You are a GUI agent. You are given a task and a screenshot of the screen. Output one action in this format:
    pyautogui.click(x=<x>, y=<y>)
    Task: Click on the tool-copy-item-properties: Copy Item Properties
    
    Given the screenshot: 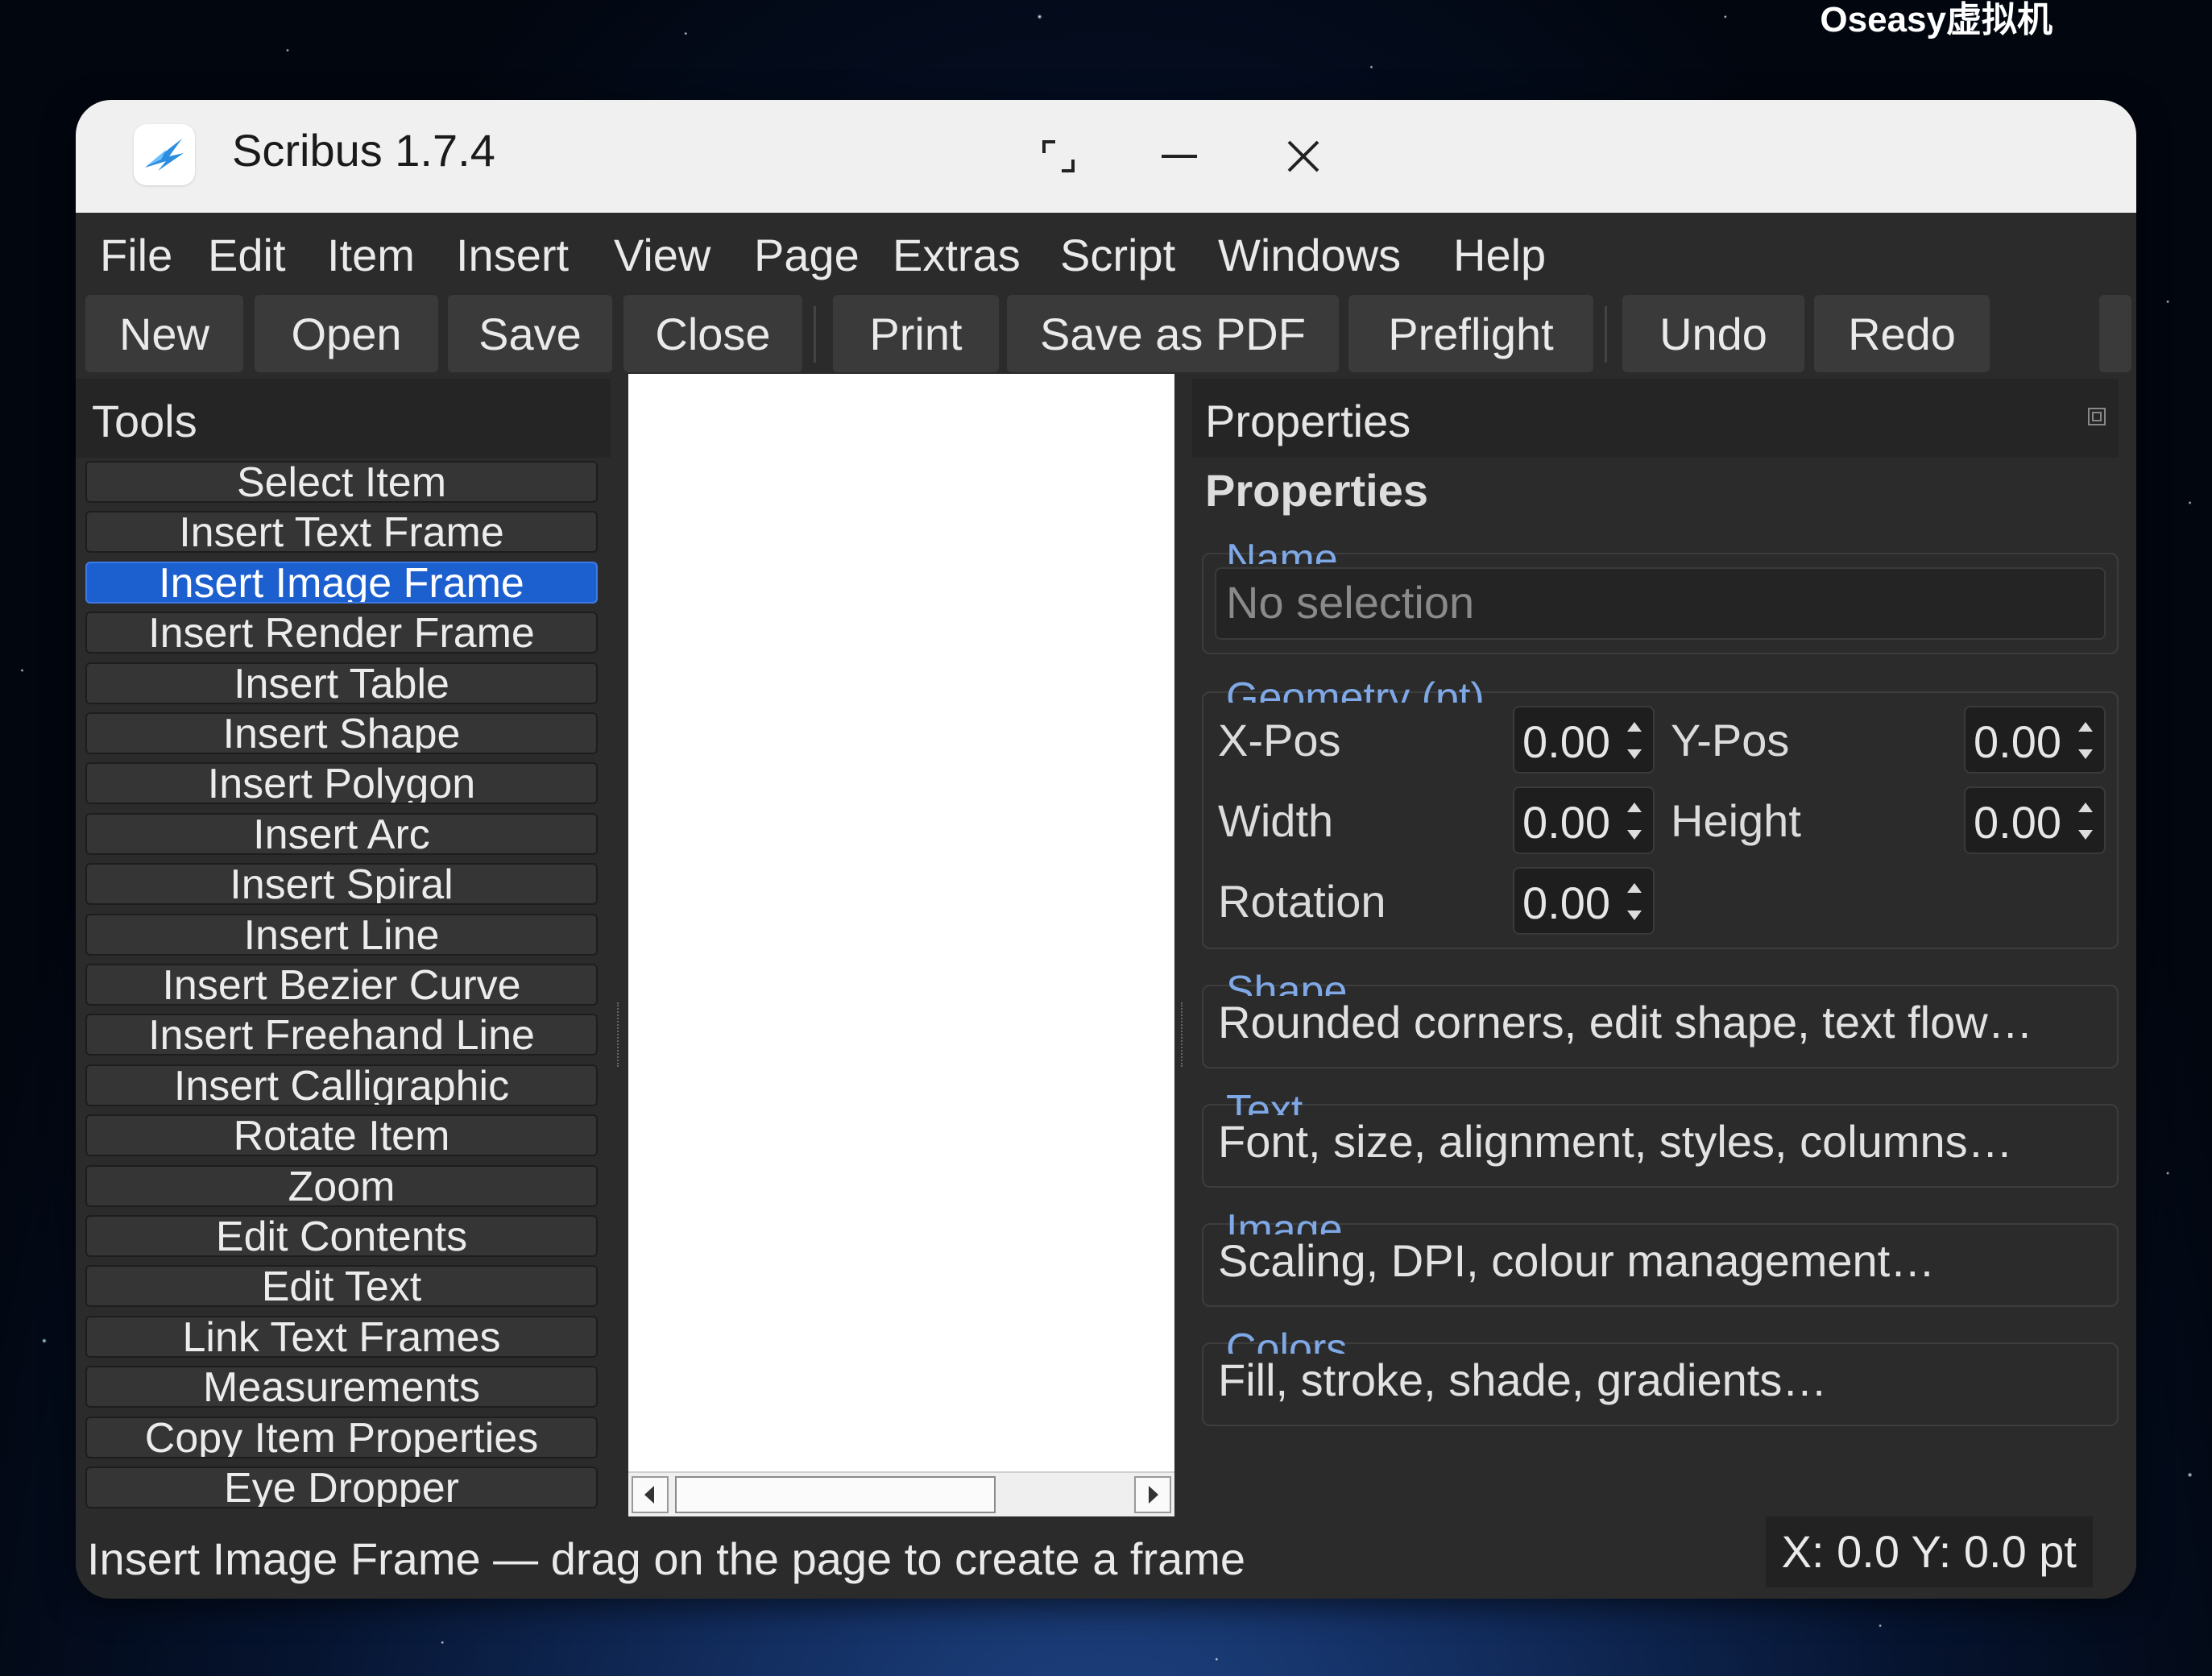 What is the action you would take?
    pyautogui.click(x=342, y=1437)
    